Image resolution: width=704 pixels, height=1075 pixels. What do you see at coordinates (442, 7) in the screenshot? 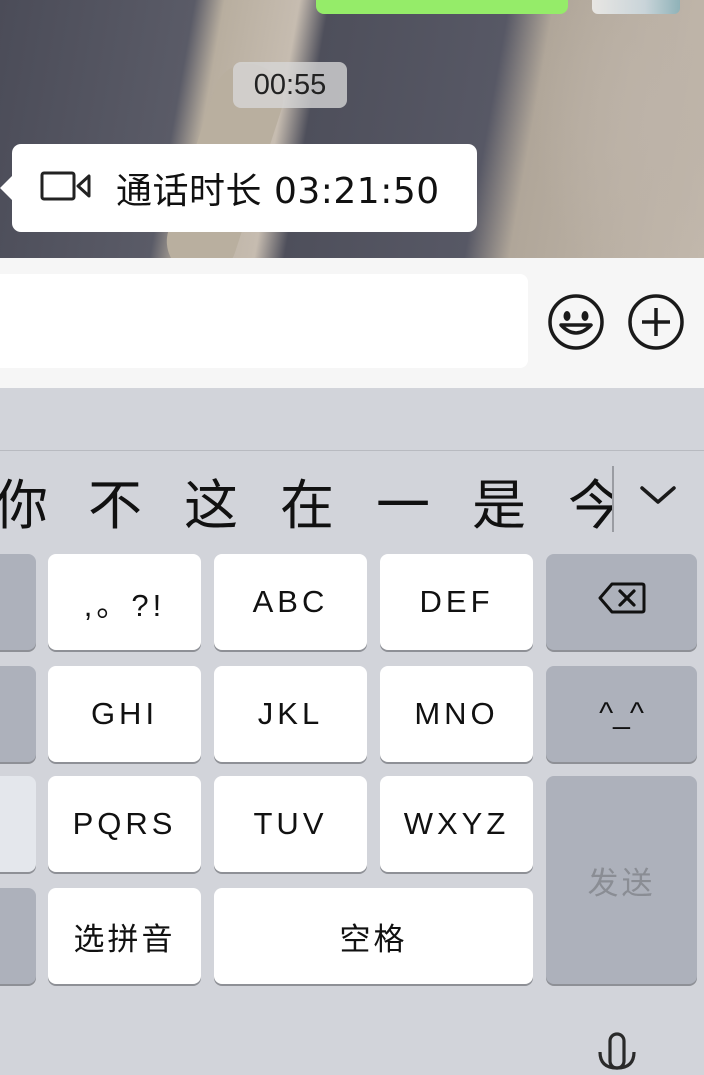
I see `sent-message-bubble` at bounding box center [442, 7].